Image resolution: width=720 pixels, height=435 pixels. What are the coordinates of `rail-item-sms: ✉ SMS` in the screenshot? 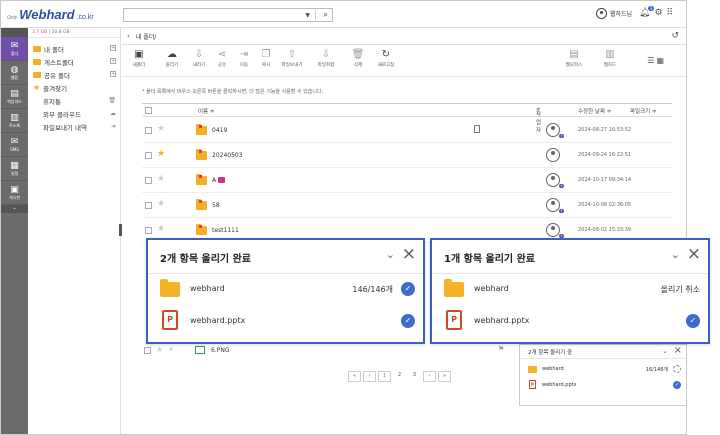 It's located at (14, 145).